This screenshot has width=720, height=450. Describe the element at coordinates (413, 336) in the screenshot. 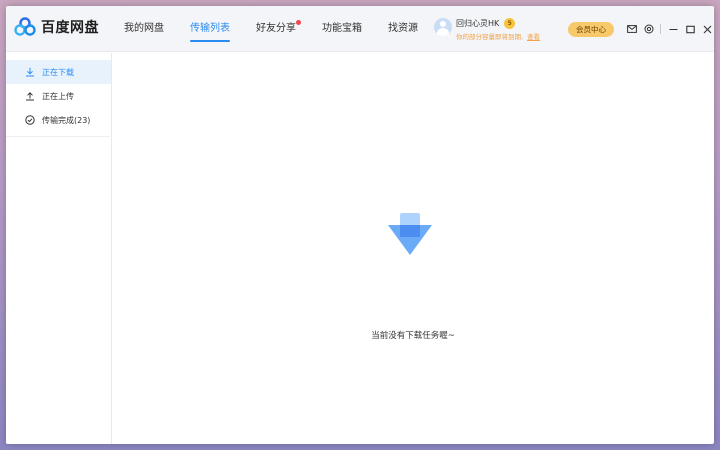

I see `empty-state-text: 当前没有下载任务喔~` at that location.